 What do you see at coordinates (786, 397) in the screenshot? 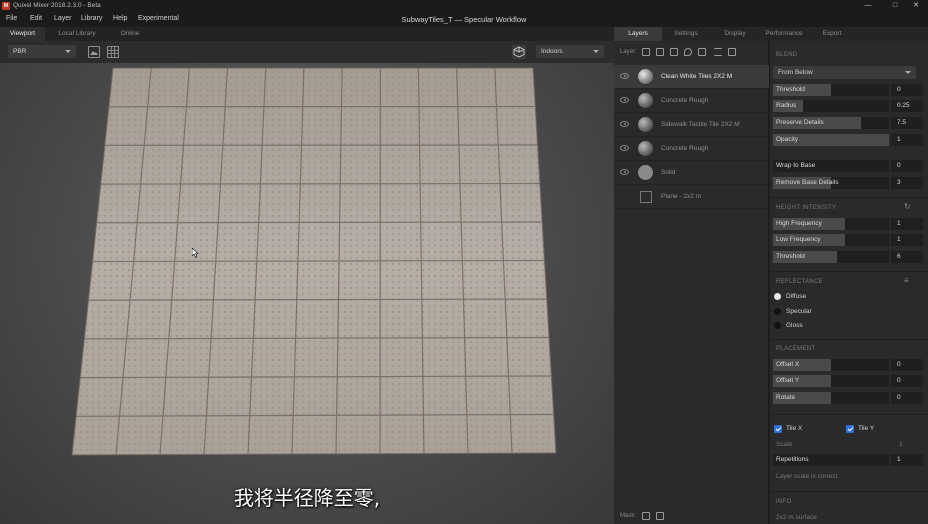
I see `slider-label: Rotate` at bounding box center [786, 397].